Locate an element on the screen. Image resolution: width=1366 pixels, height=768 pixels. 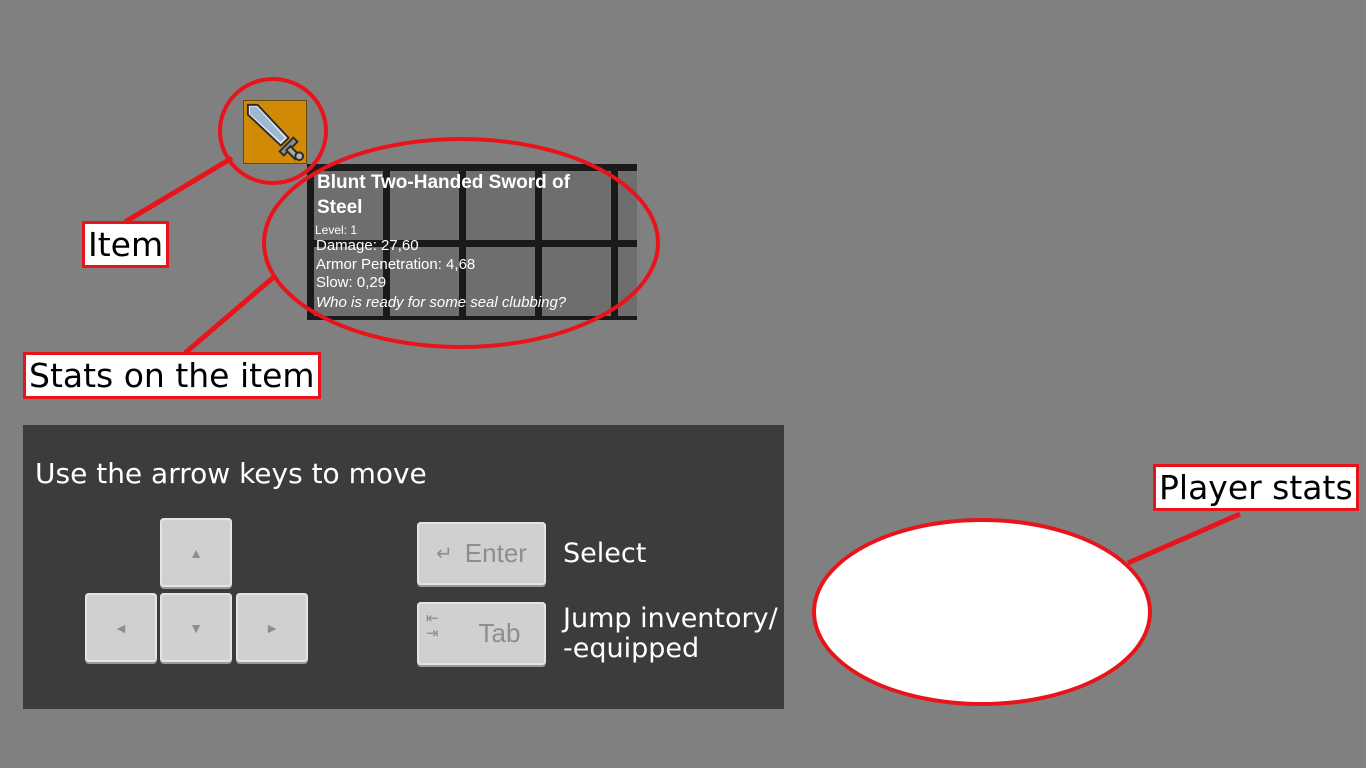
enter-key-label: Enter is located at coordinates (495, 553).